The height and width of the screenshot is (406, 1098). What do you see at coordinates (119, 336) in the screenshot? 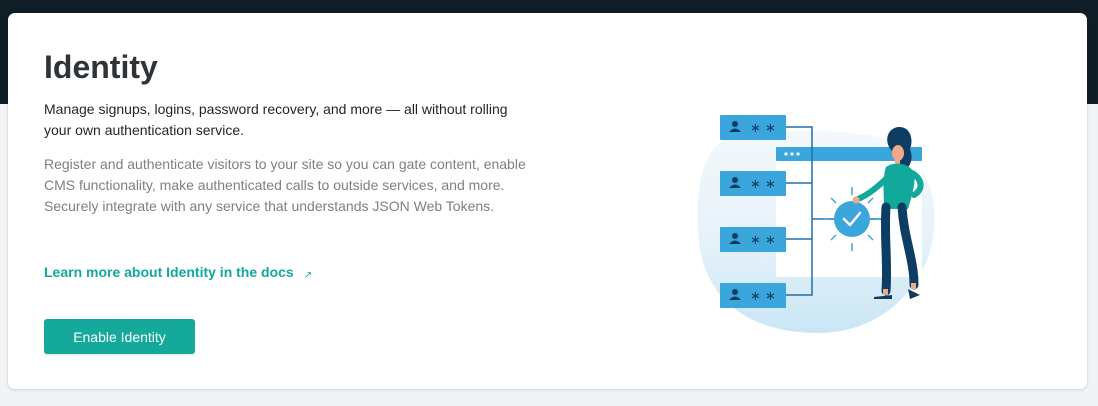
I see `enable-identity-button: Enable Identity` at bounding box center [119, 336].